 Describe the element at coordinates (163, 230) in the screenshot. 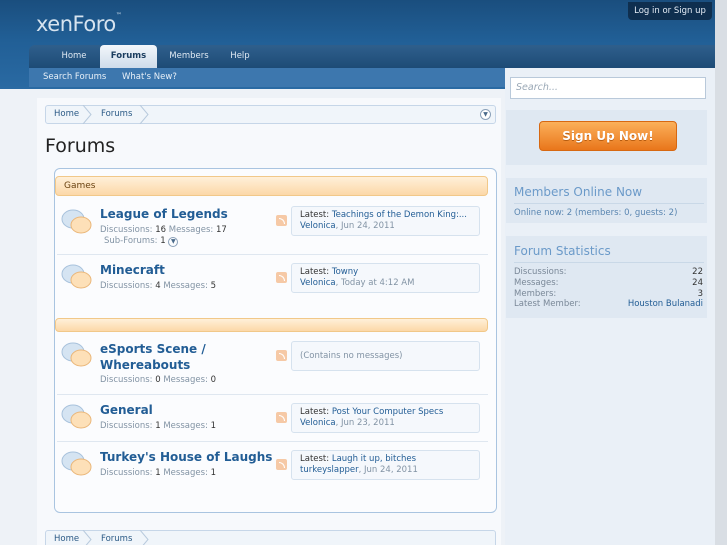

I see `forum-stats: Discussions: 16 Messages: 17` at that location.